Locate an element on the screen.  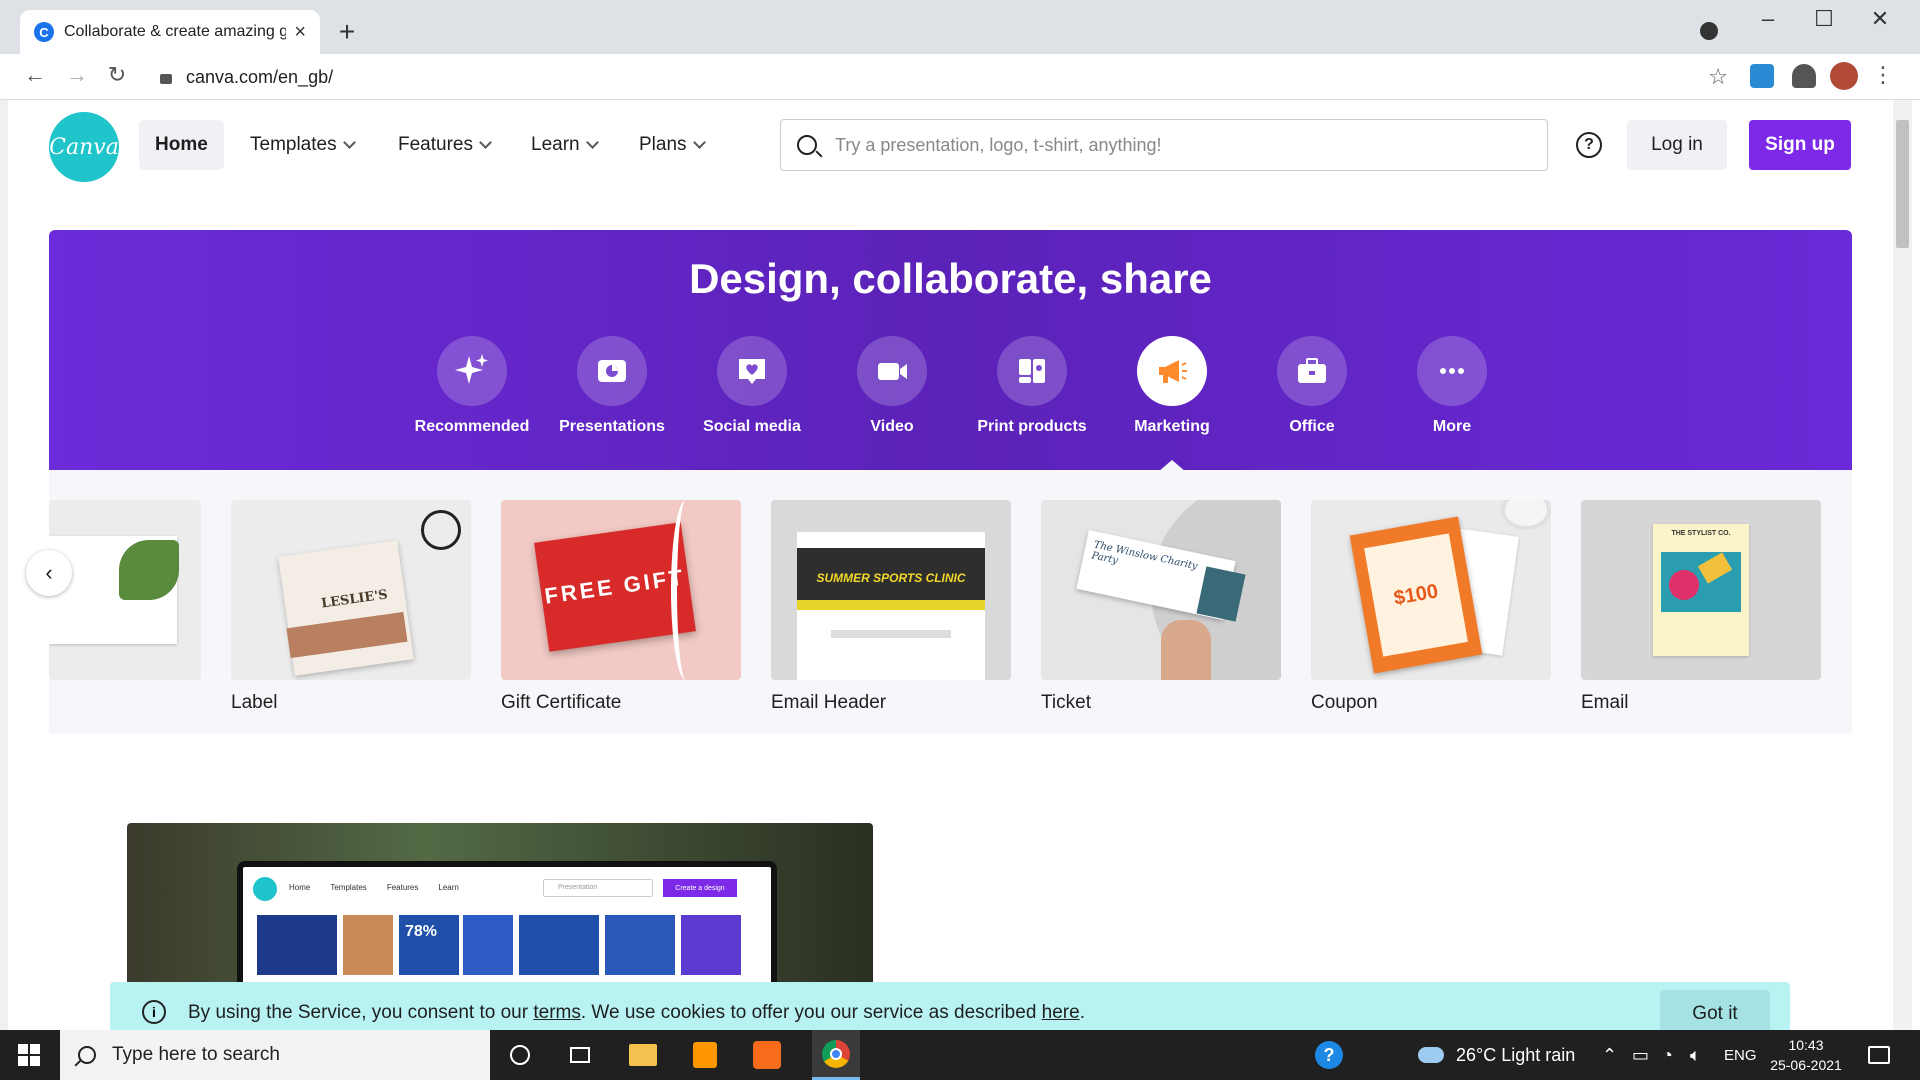
category-video: Video is located at coordinates (892, 386).